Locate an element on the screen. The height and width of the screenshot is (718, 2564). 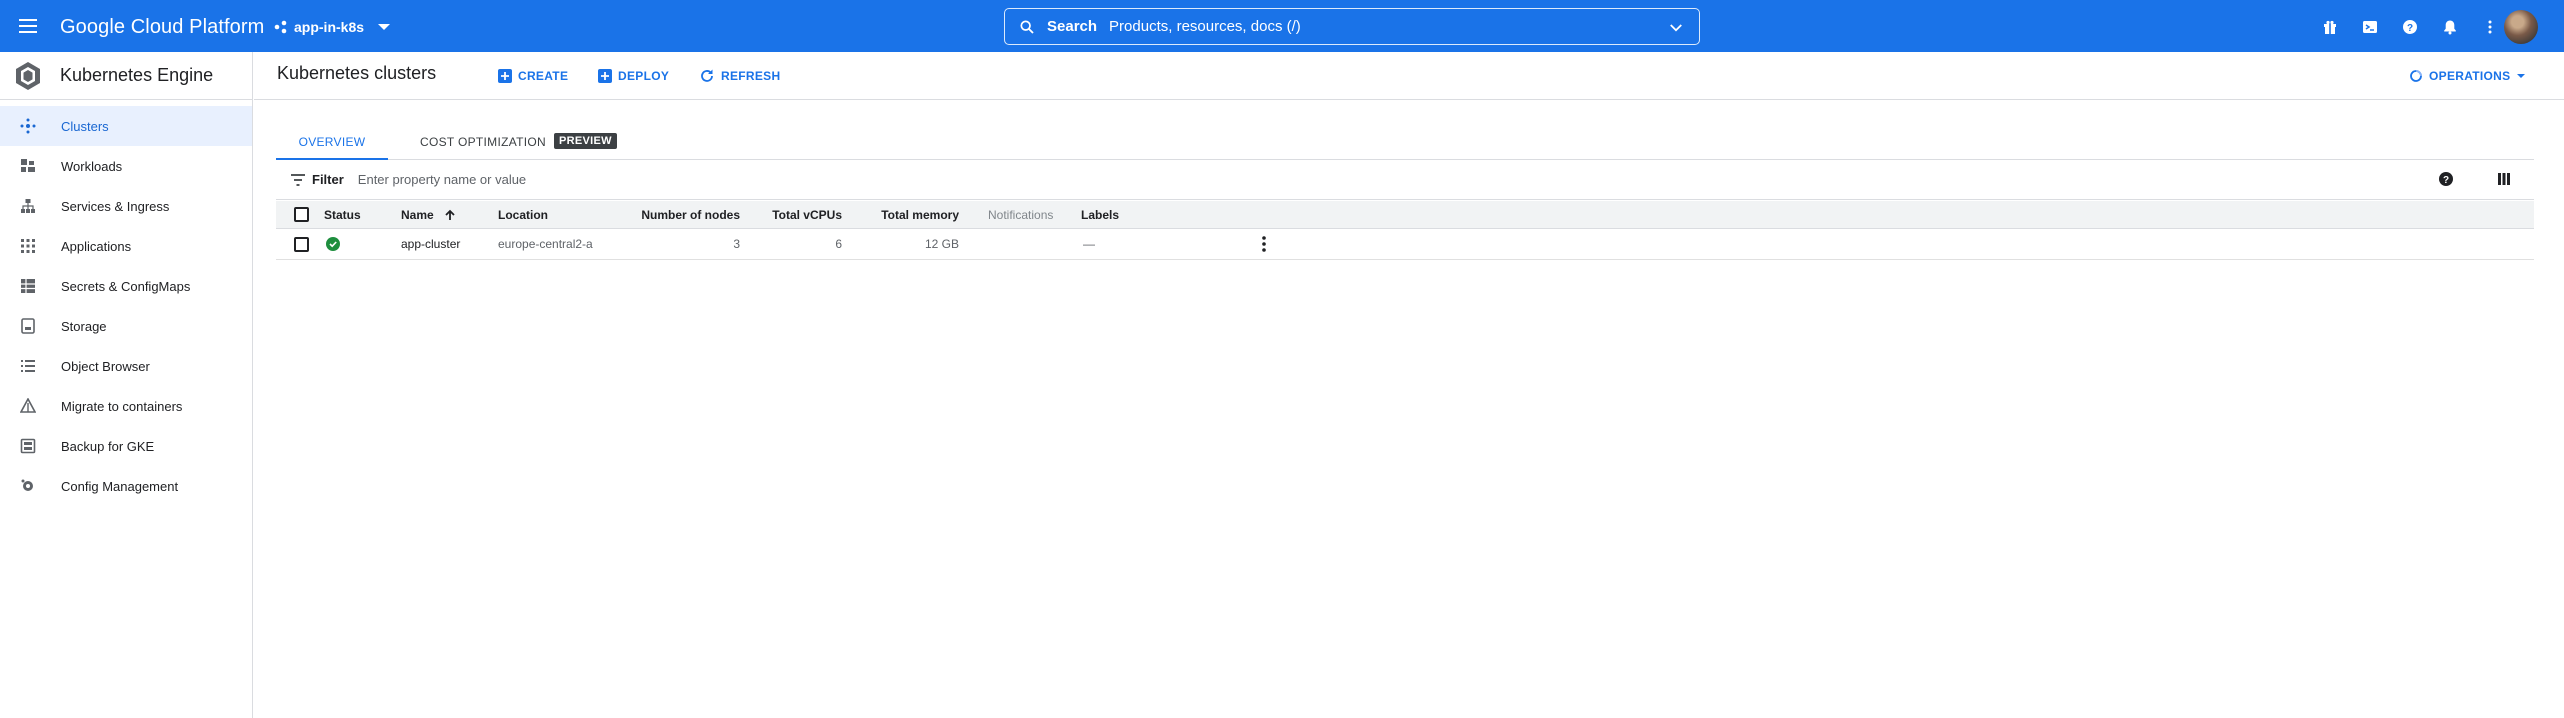
migrate-icon is located at coordinates (28, 406).